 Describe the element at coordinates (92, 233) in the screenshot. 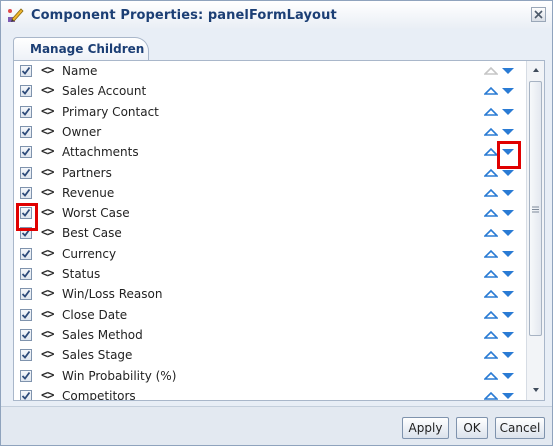

I see `child-label: Best Case` at that location.